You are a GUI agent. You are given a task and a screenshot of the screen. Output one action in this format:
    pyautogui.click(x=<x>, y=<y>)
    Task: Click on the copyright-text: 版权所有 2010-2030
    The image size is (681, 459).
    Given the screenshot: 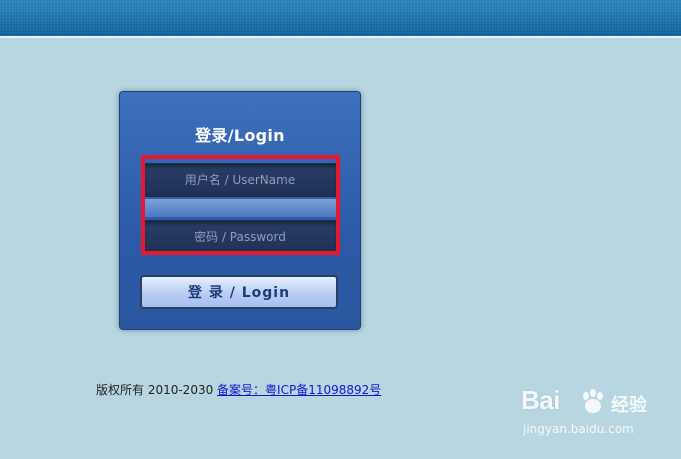 What is the action you would take?
    pyautogui.click(x=157, y=390)
    